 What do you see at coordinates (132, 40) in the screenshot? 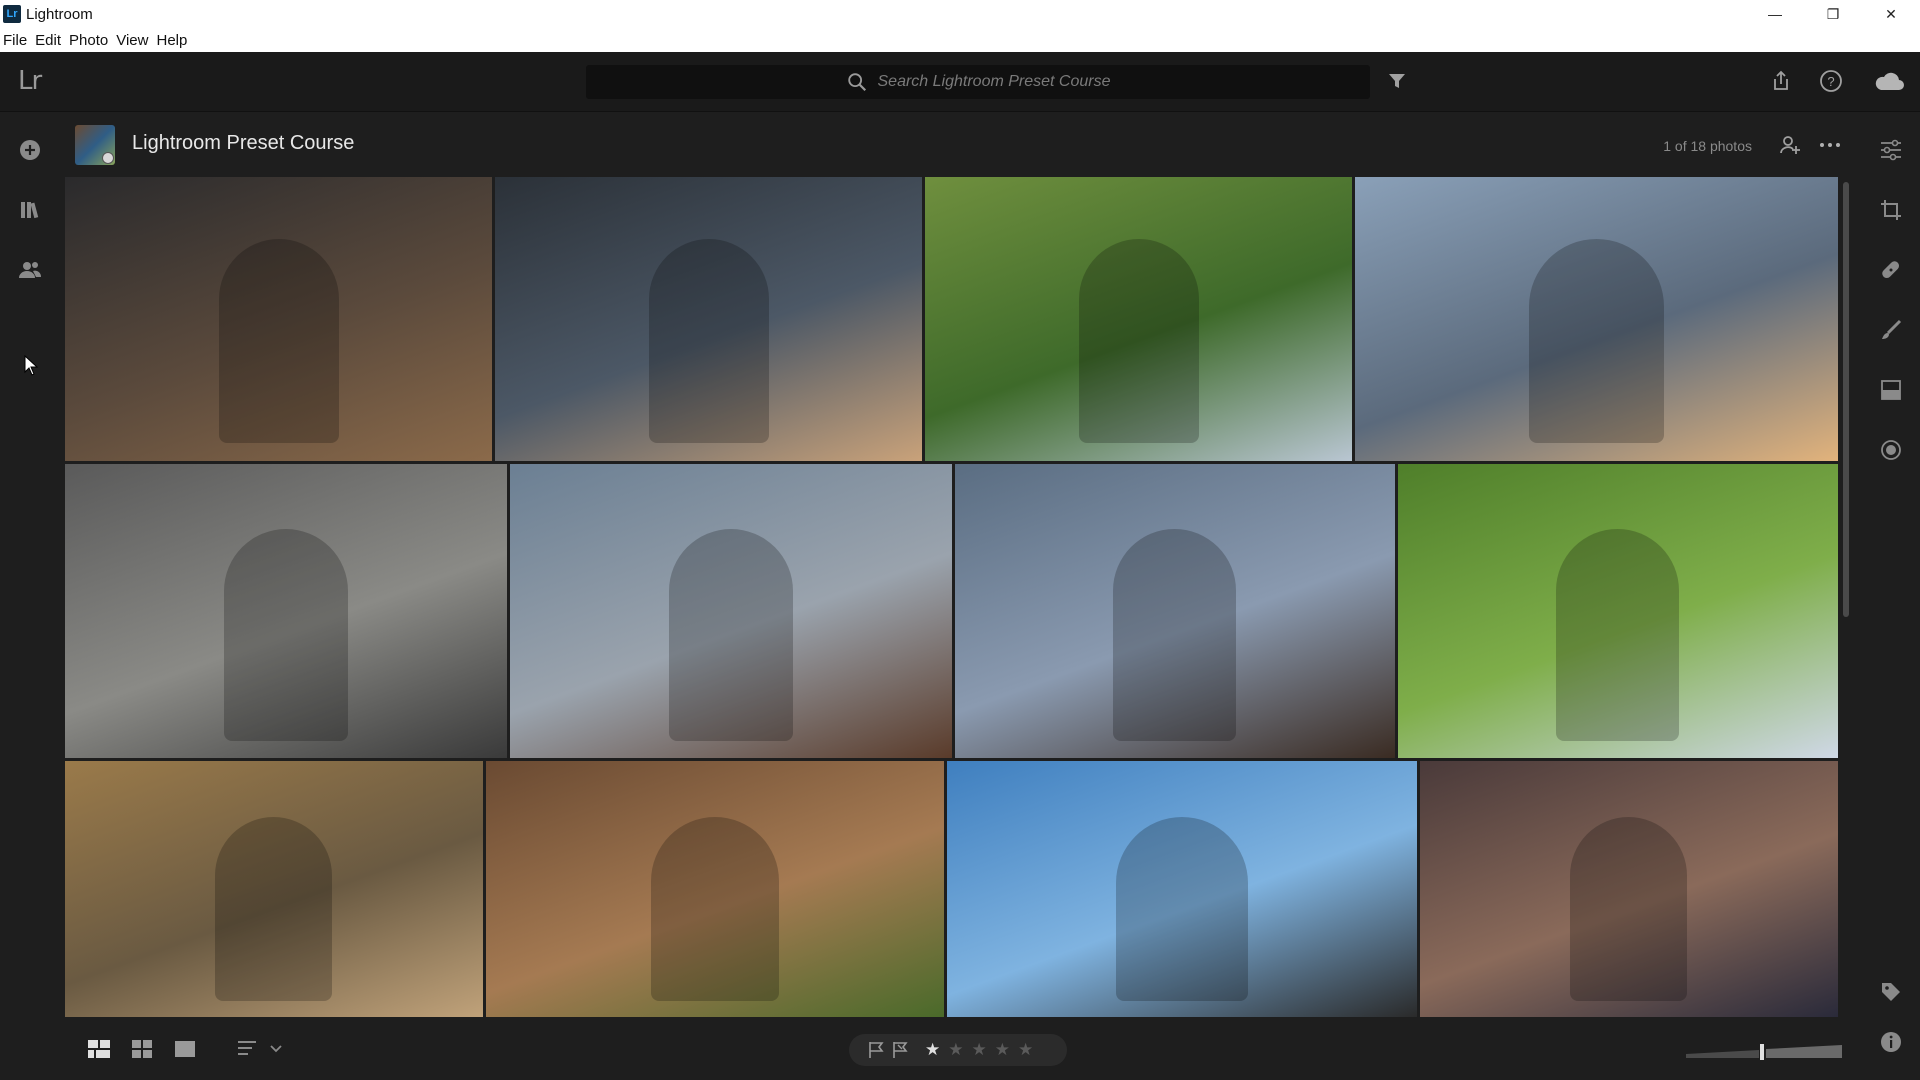
I see `menu-view: View` at bounding box center [132, 40].